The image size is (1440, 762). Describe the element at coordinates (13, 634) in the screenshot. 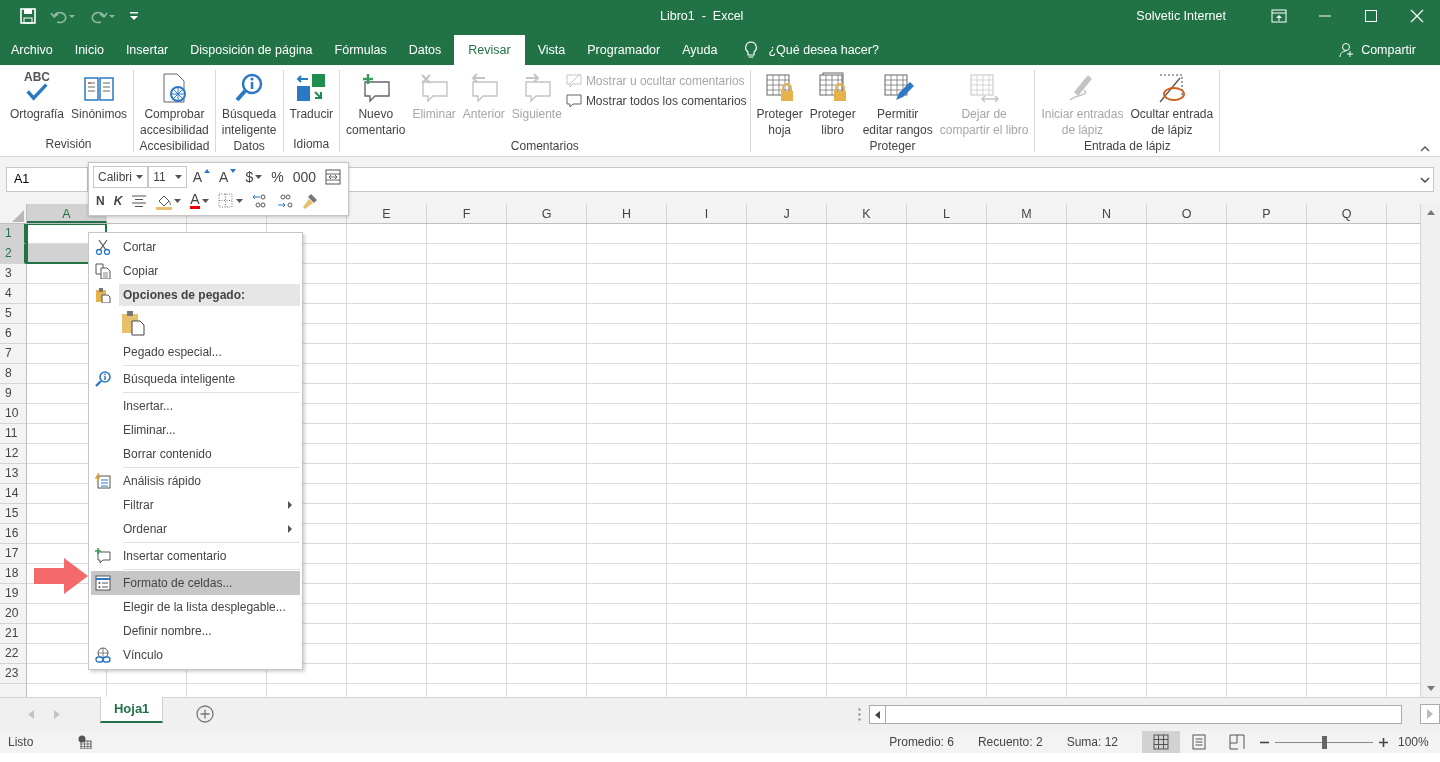

I see `row-header: 21` at that location.